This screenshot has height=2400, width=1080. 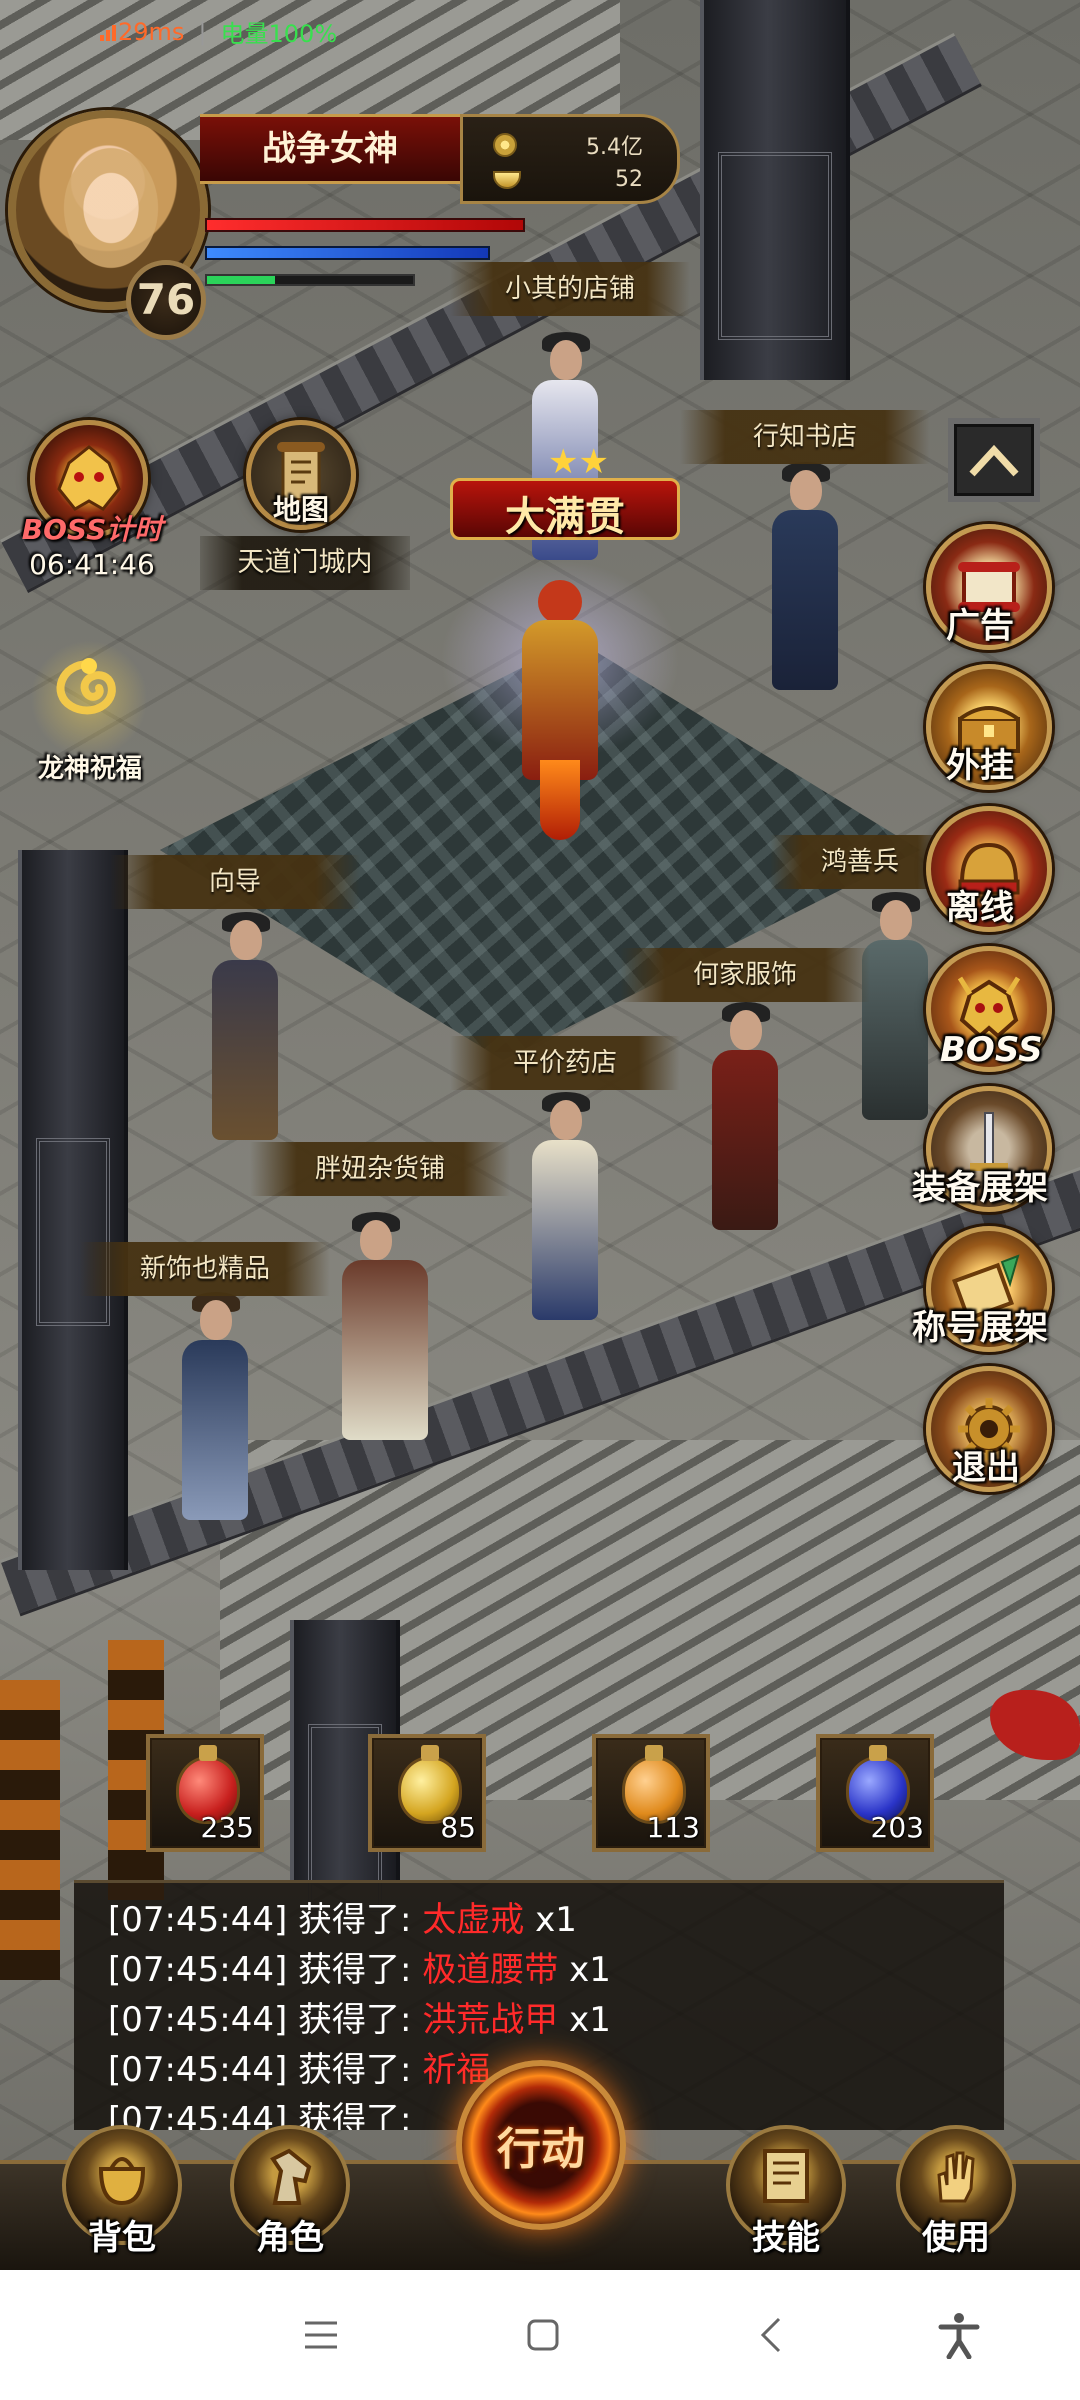 What do you see at coordinates (565, 517) in the screenshot?
I see `title-banner-text: 大满贯` at bounding box center [565, 517].